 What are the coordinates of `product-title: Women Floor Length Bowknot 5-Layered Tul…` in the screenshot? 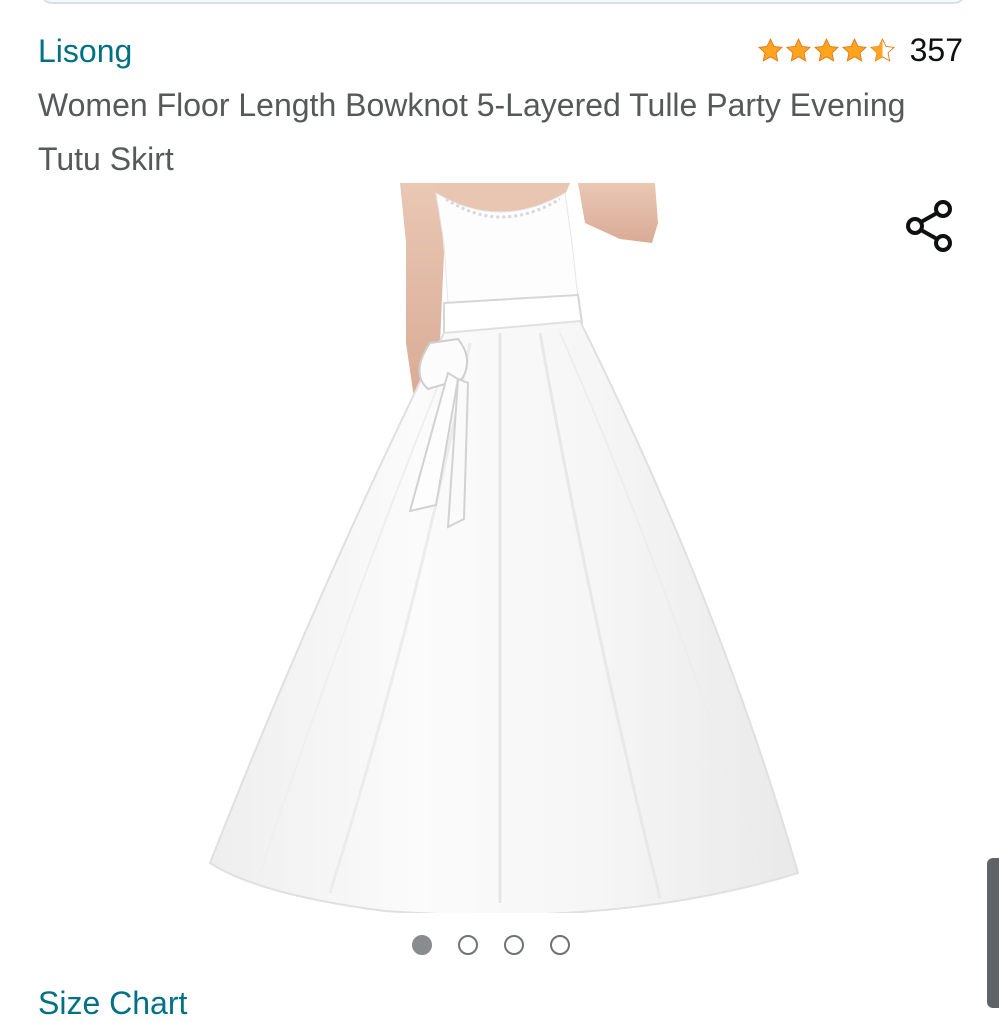 It's located at (472, 132).